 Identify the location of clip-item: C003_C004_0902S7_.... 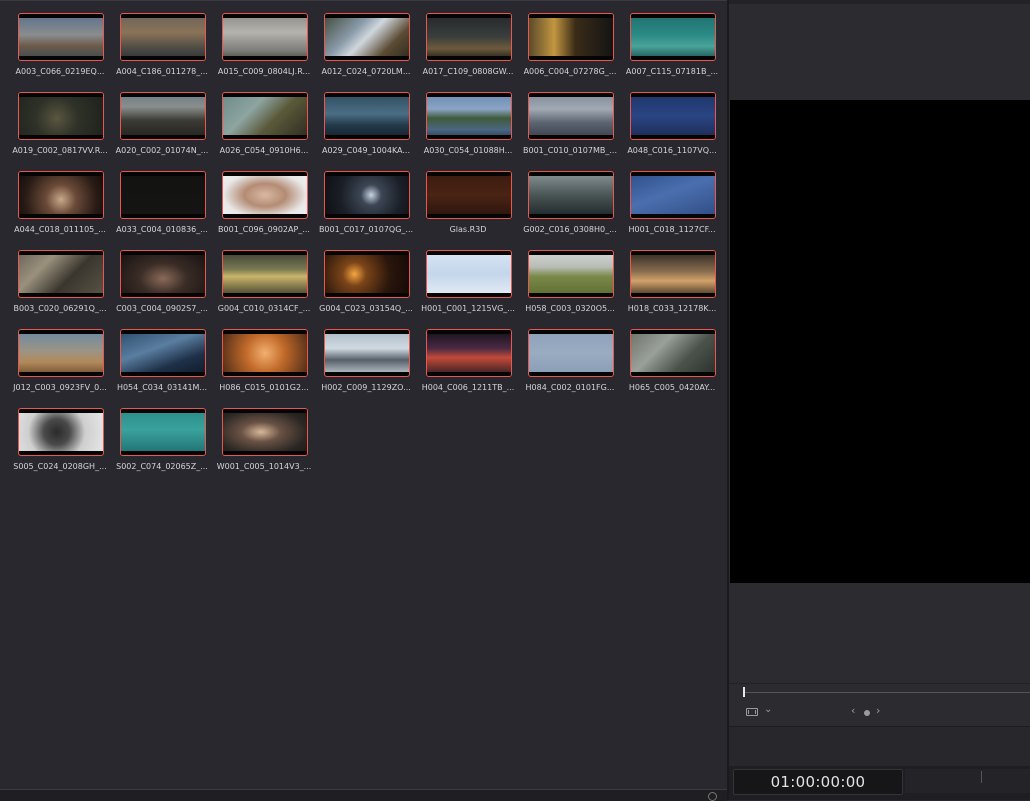
(162, 288).